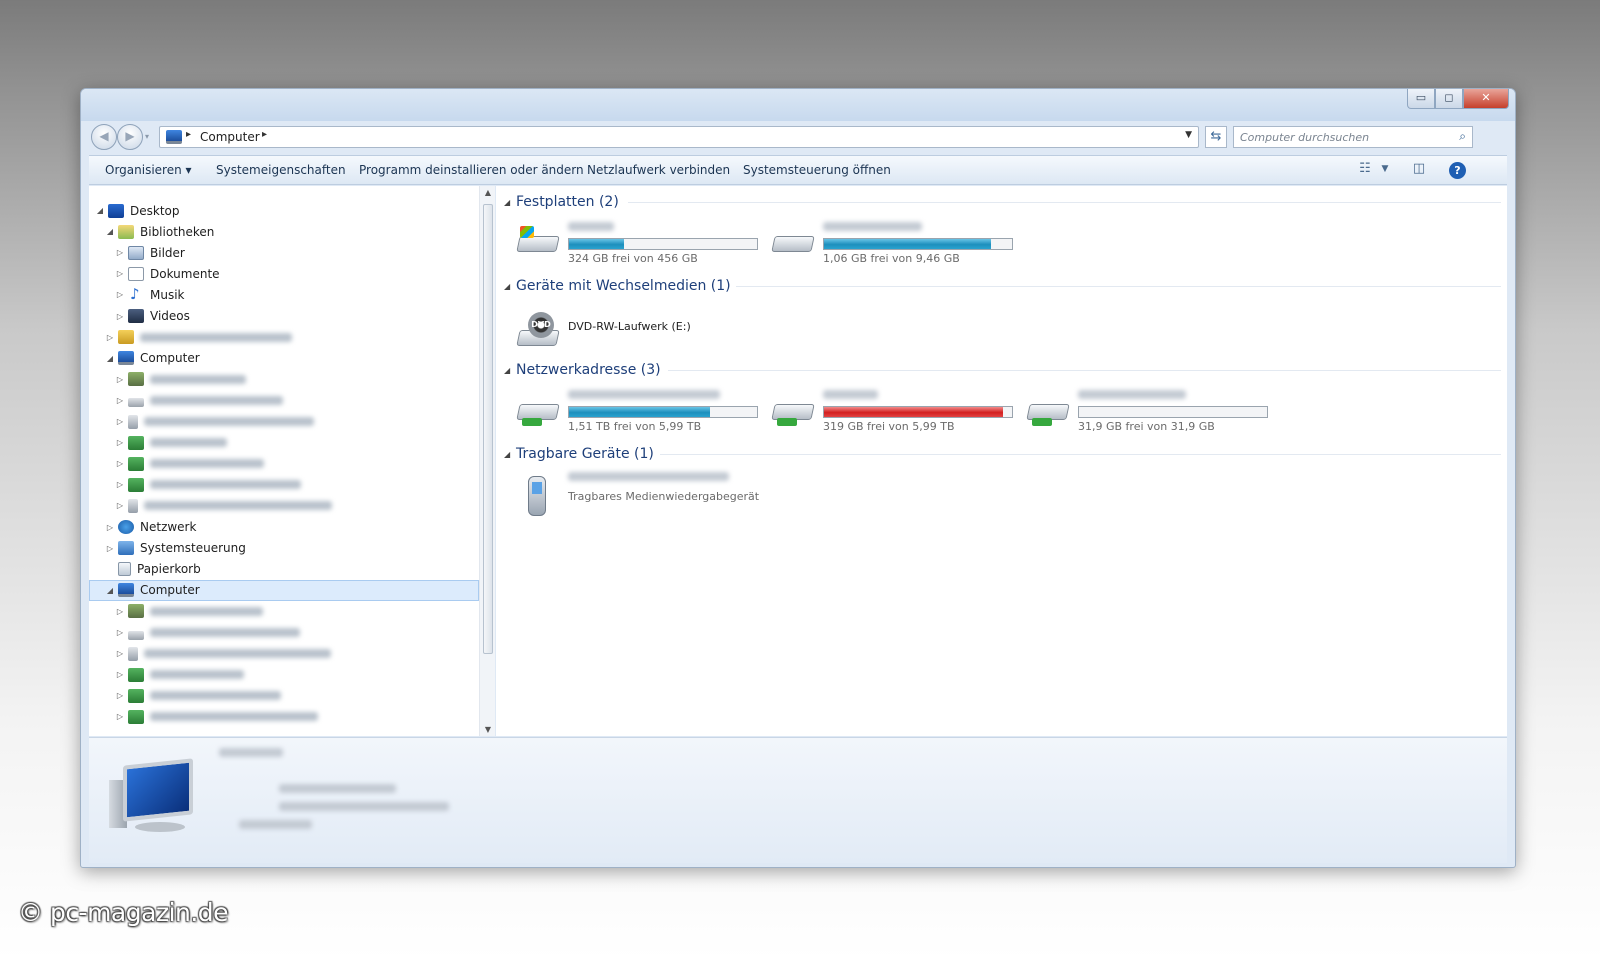 Image resolution: width=1600 pixels, height=960 pixels. Describe the element at coordinates (337, 788) in the screenshot. I see `details-row` at that location.